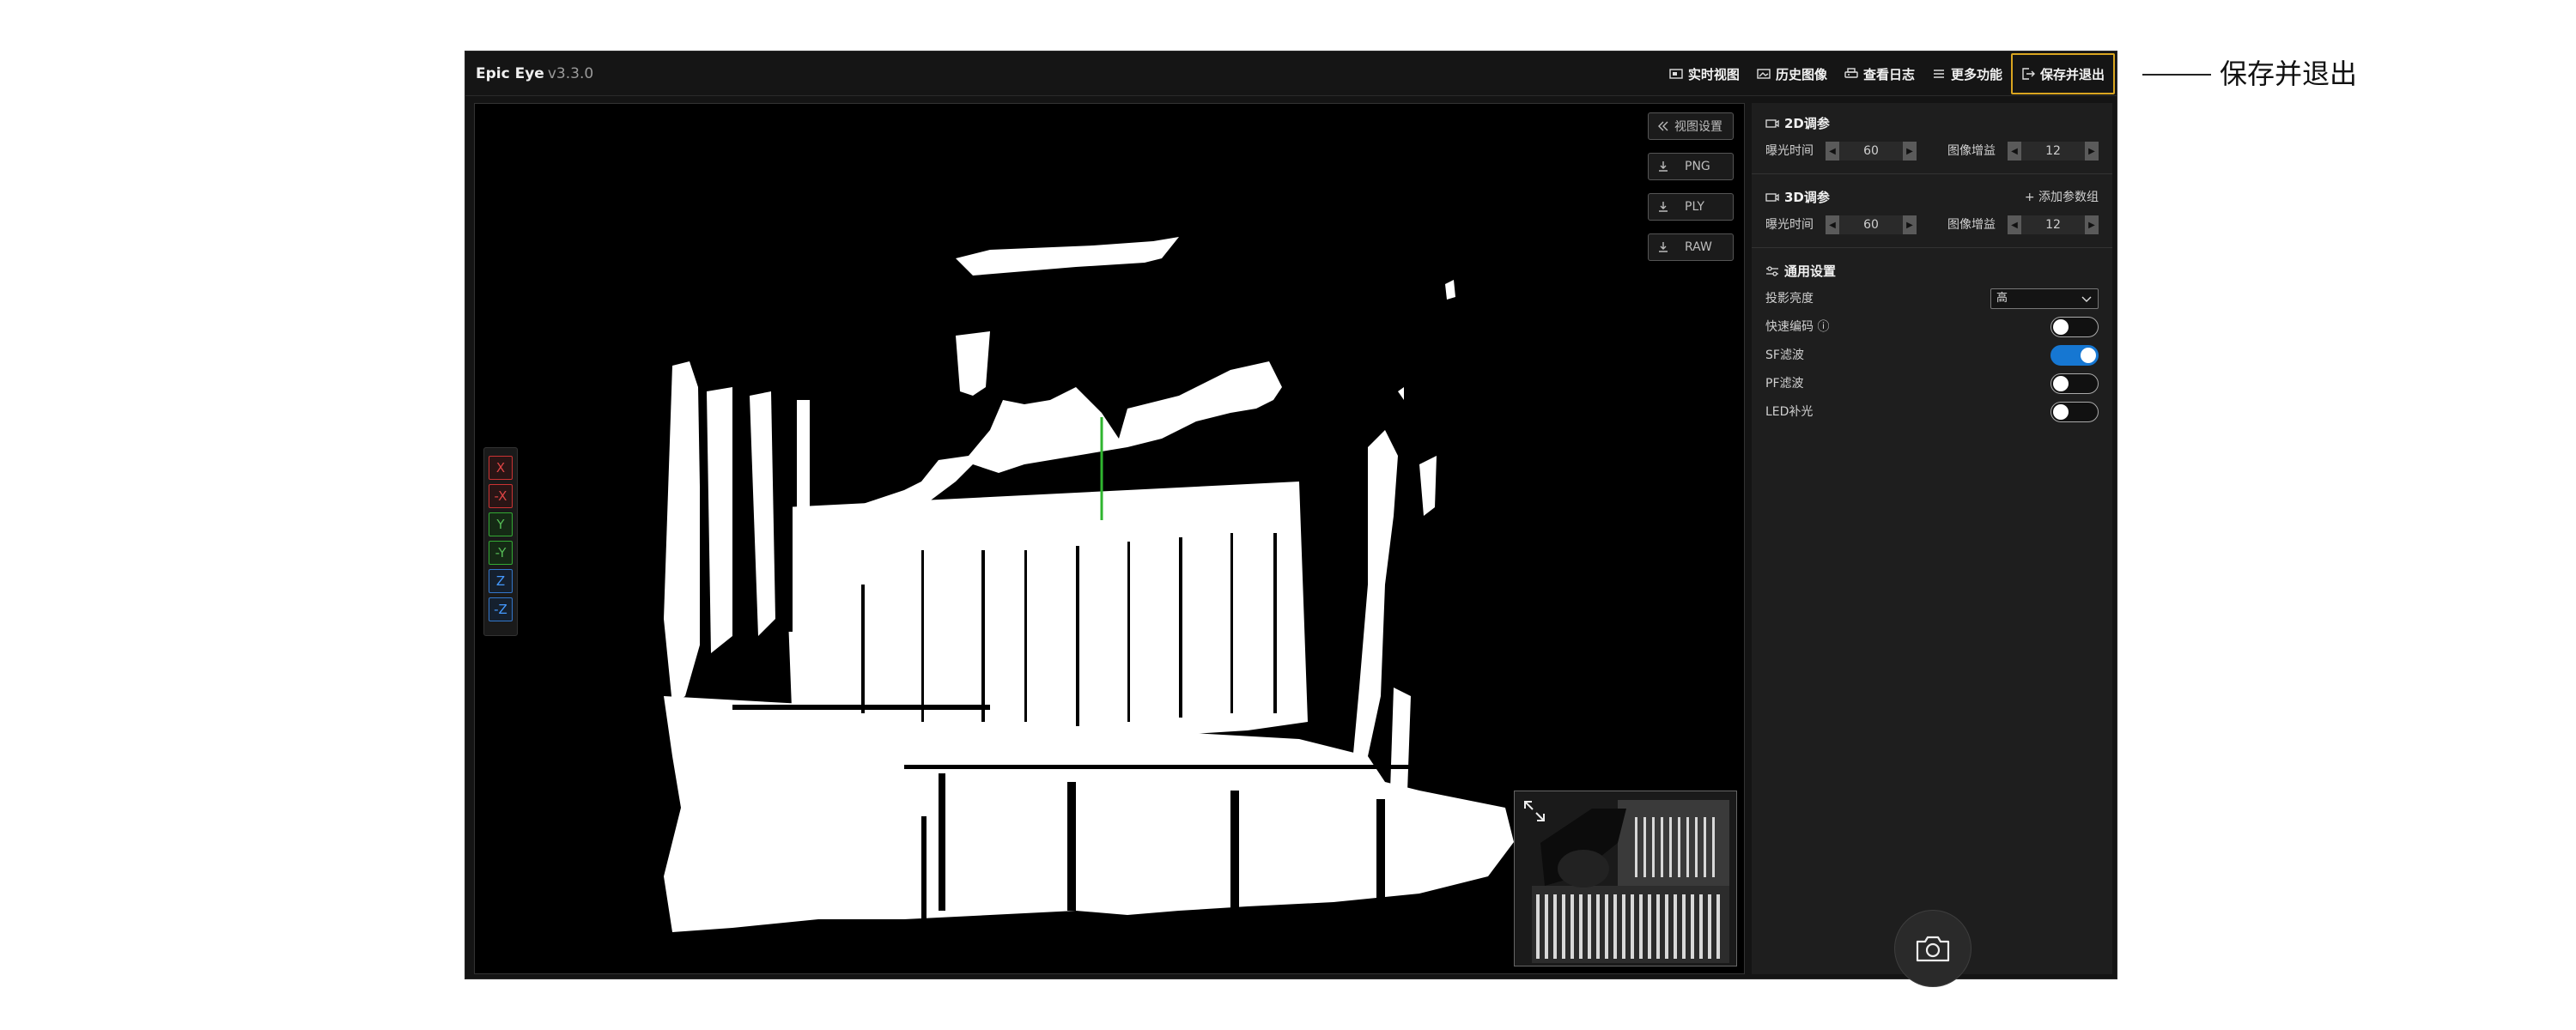 This screenshot has height=1030, width=2576. I want to click on axis-view-toolbar: X -X Y -Y Z -Z, so click(501, 541).